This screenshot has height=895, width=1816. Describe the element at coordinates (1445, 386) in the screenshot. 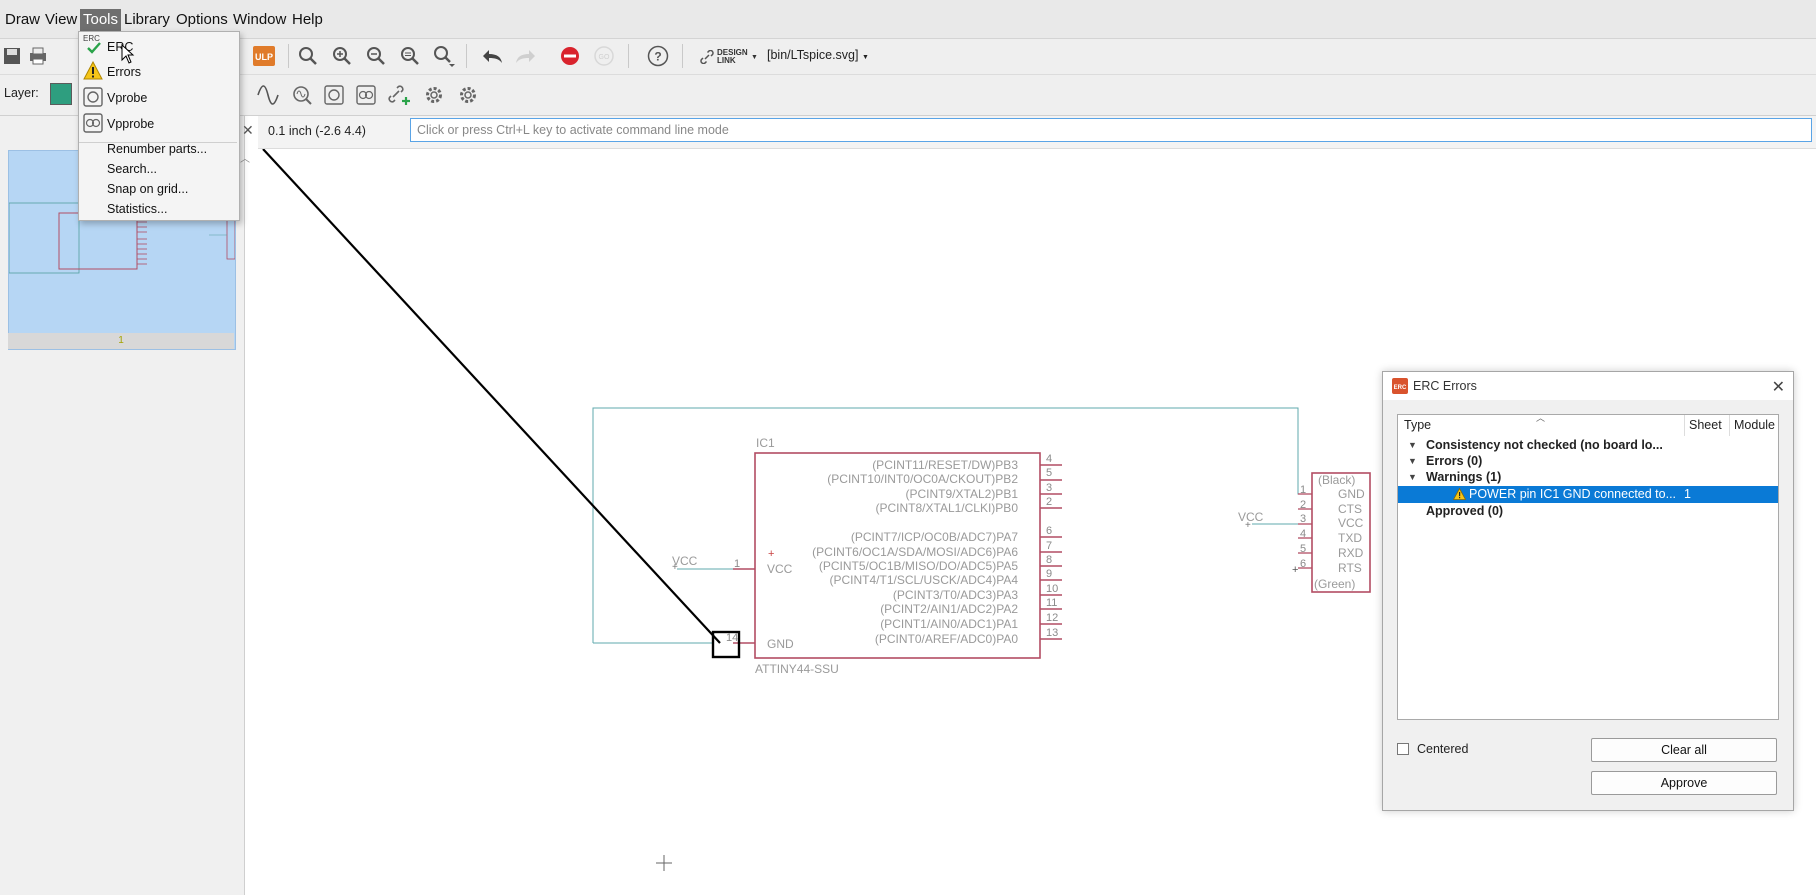

I see `dialog-title: ERC Errors` at that location.